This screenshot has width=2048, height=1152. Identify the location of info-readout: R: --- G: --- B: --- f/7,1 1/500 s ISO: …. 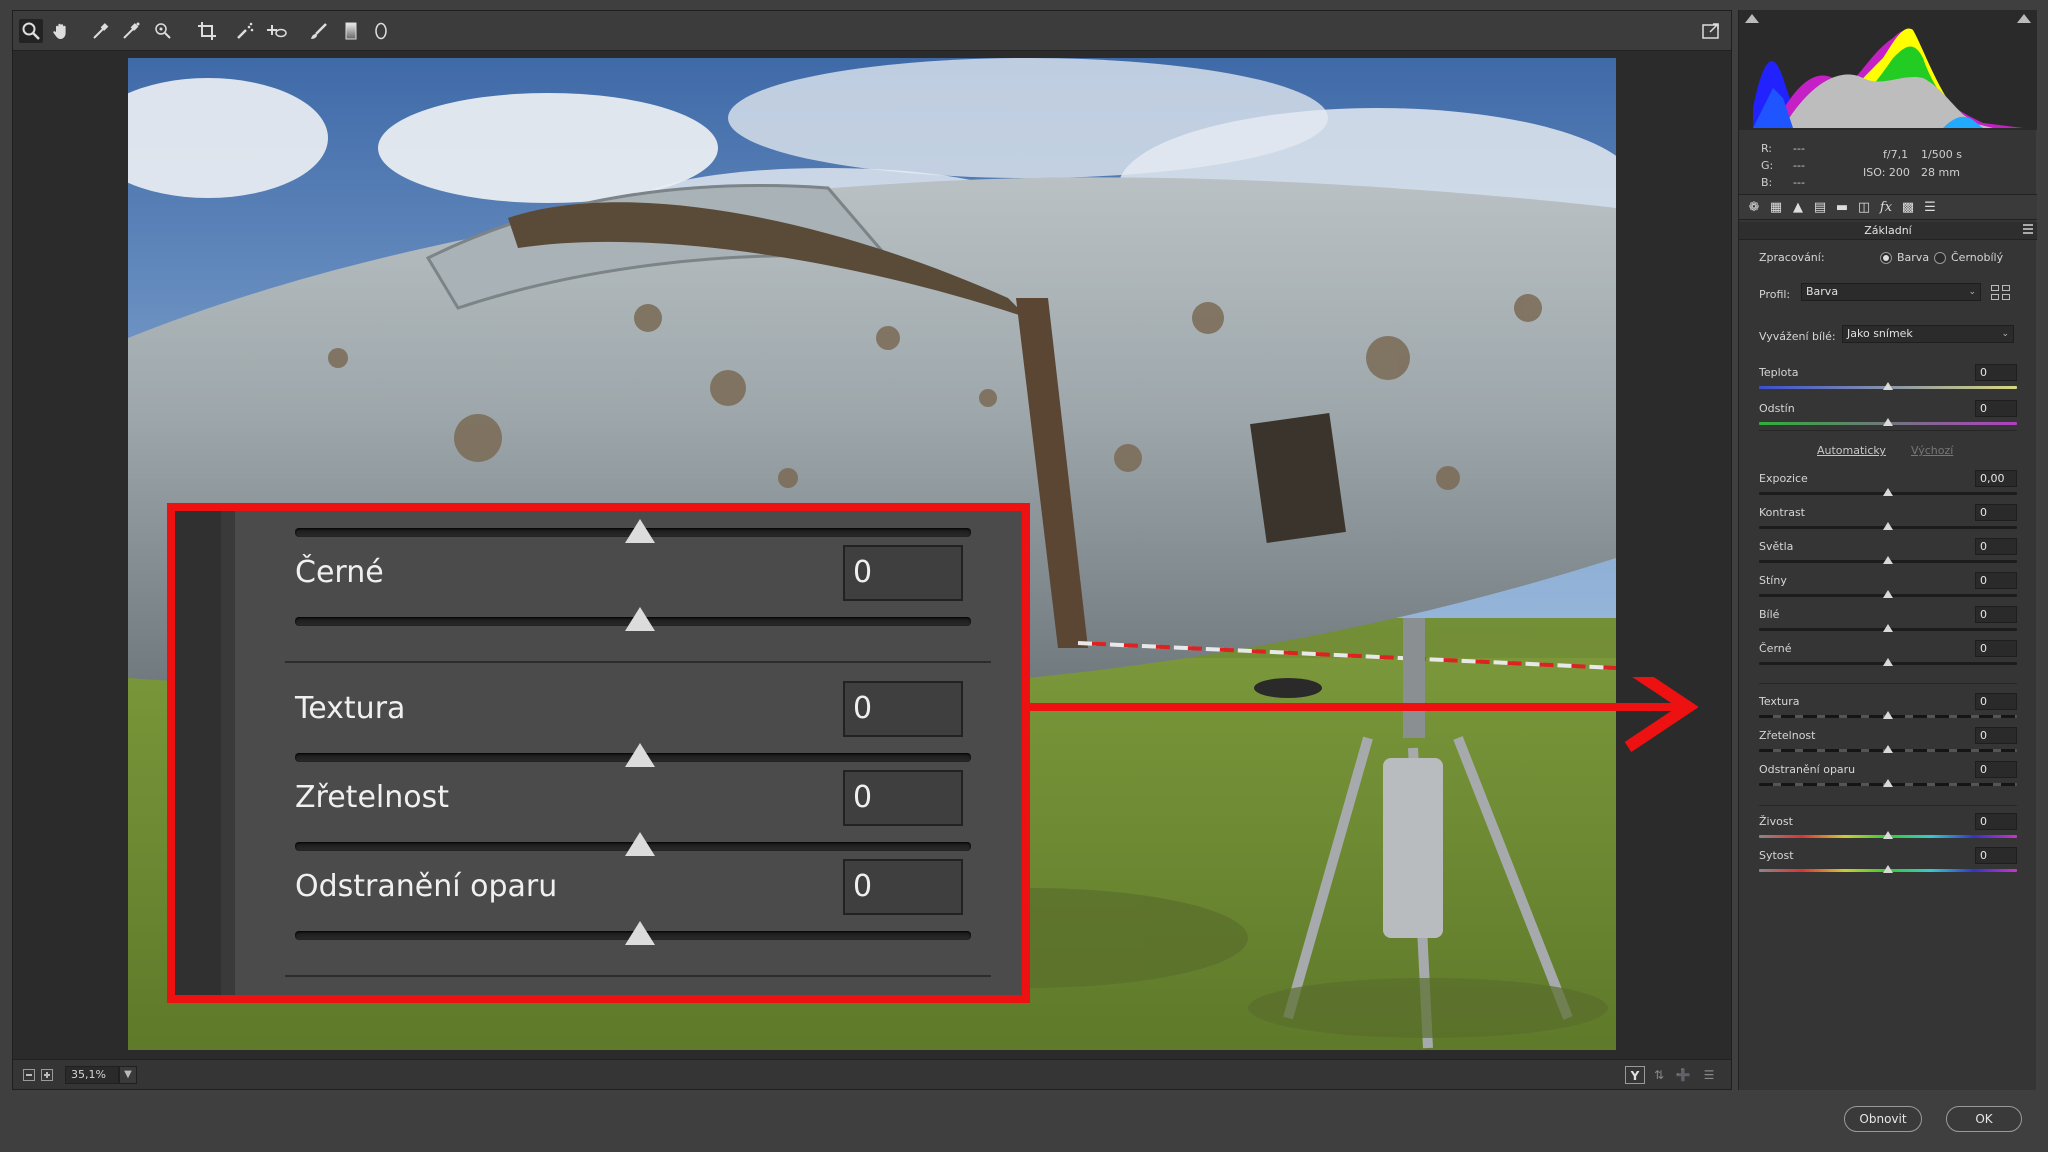
(1888, 163).